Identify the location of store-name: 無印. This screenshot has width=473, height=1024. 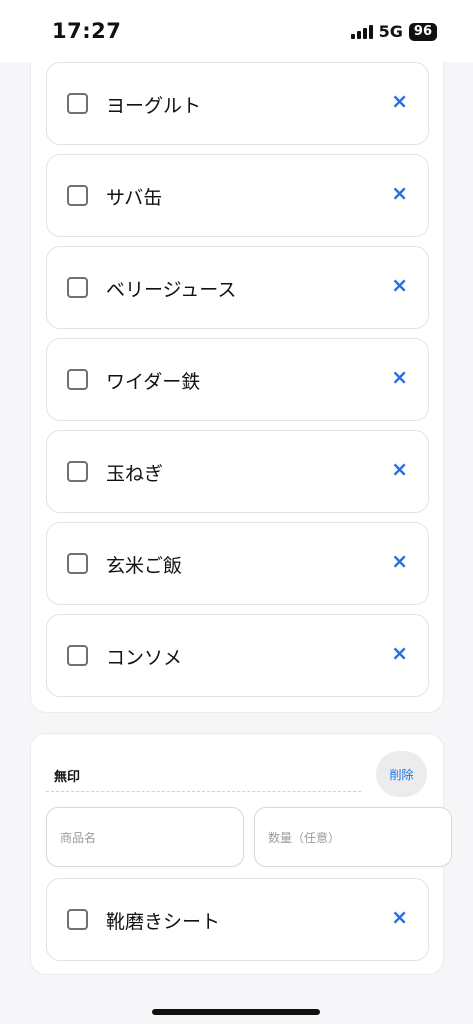
(67, 775).